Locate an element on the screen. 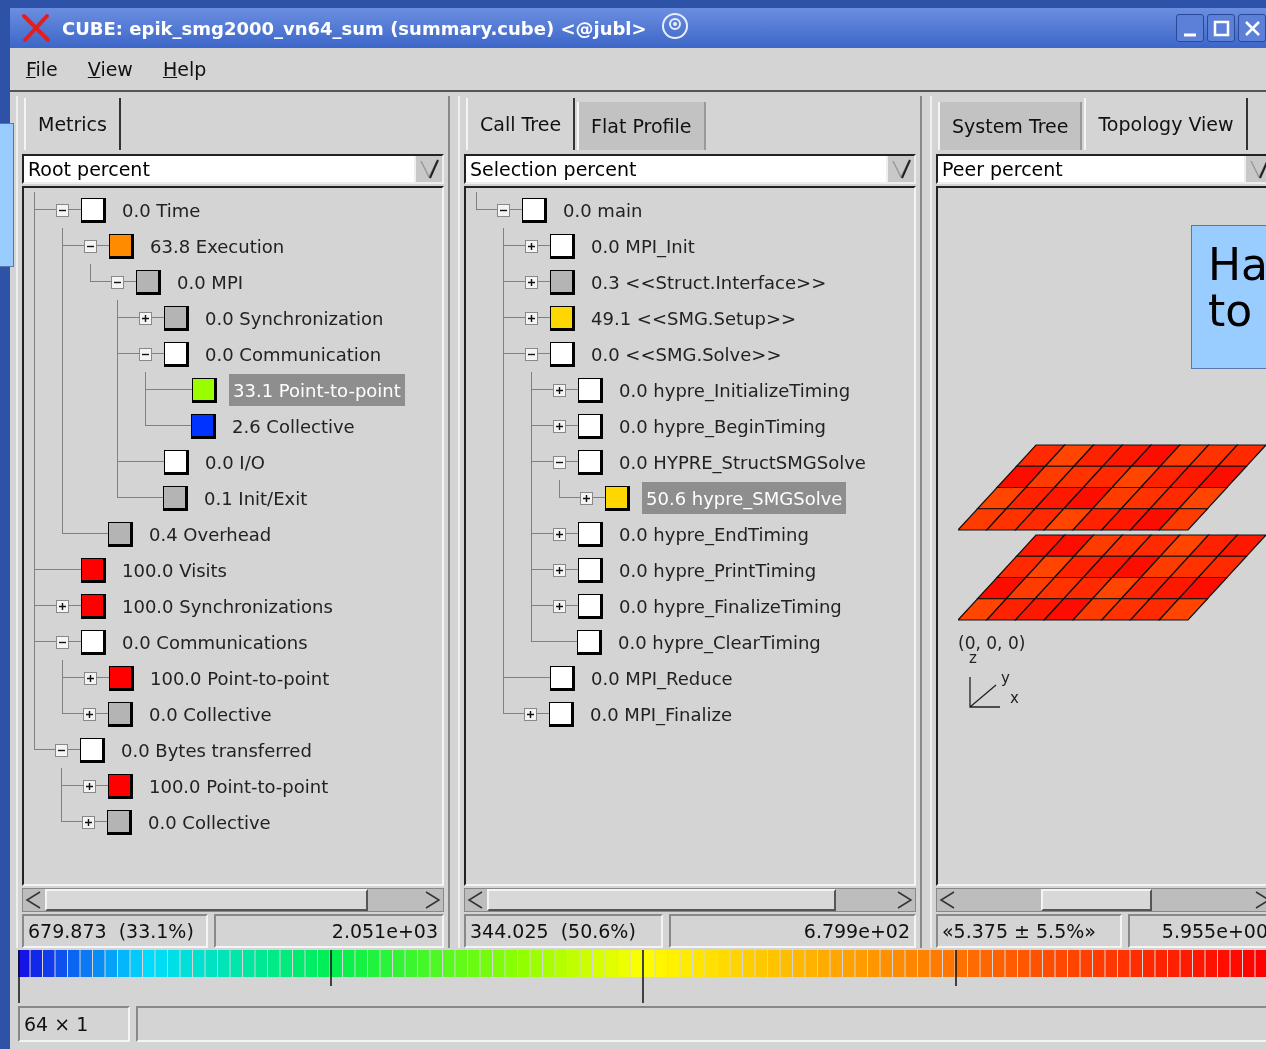  logo-icon is located at coordinates (36, 28).